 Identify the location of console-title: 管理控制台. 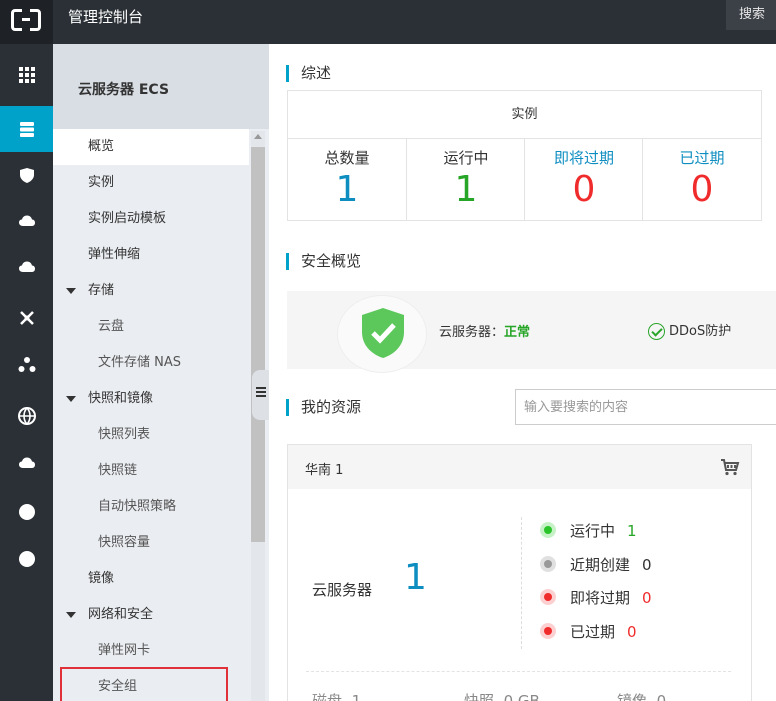
(105, 16).